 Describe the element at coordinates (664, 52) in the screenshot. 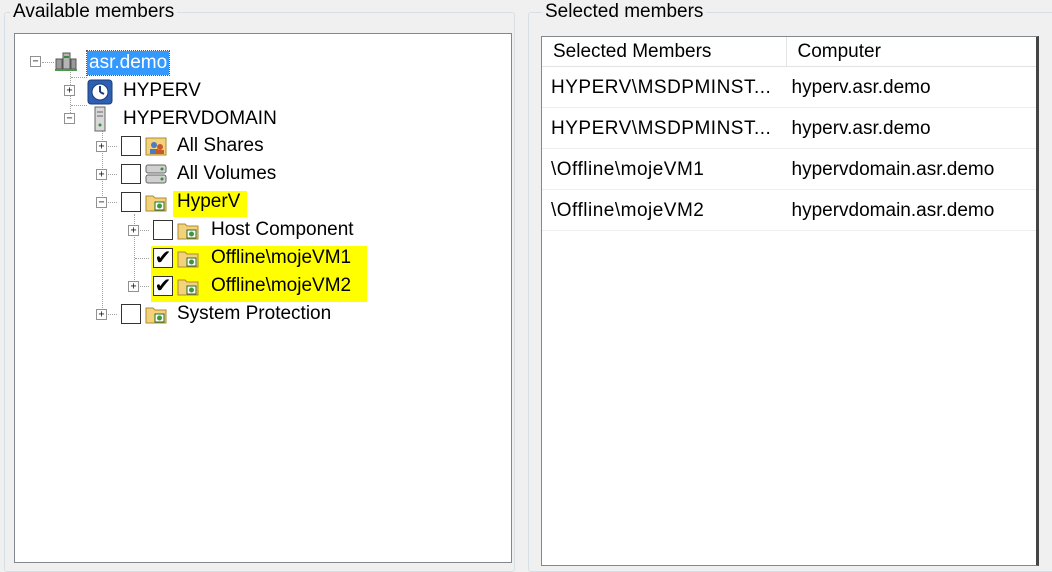

I see `column-header-selected-members: Selected Members` at that location.